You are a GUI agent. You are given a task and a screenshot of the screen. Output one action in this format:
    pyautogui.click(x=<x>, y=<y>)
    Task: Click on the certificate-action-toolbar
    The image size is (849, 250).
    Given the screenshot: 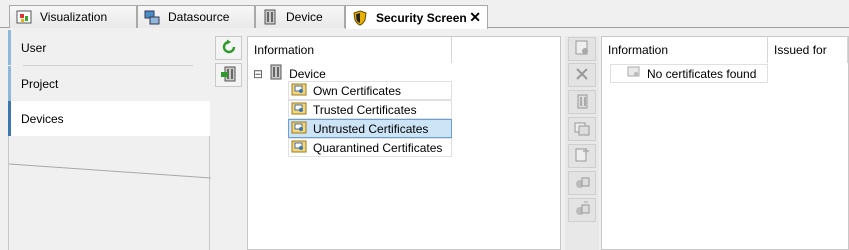 What is the action you would take?
    pyautogui.click(x=582, y=143)
    